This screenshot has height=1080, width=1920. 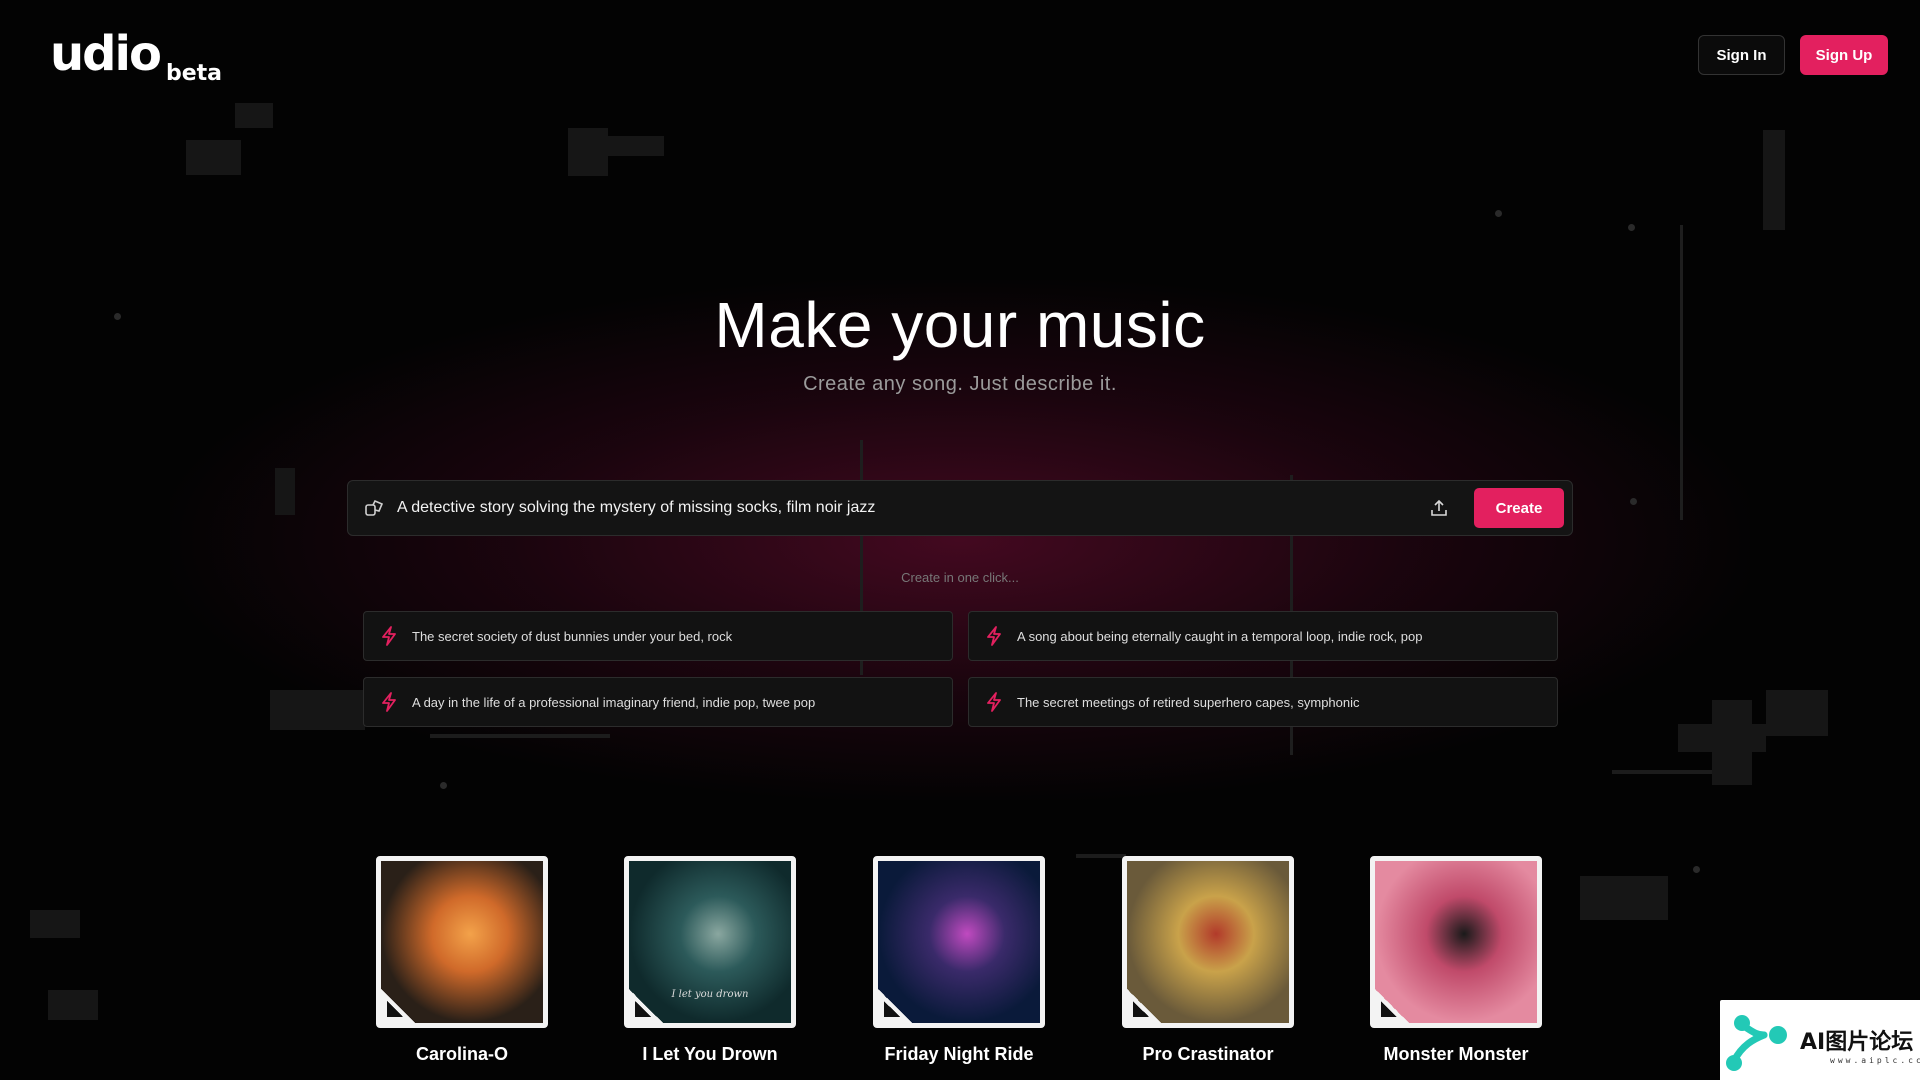 What do you see at coordinates (710, 1054) in the screenshot?
I see `song-title: I Let You Drown` at bounding box center [710, 1054].